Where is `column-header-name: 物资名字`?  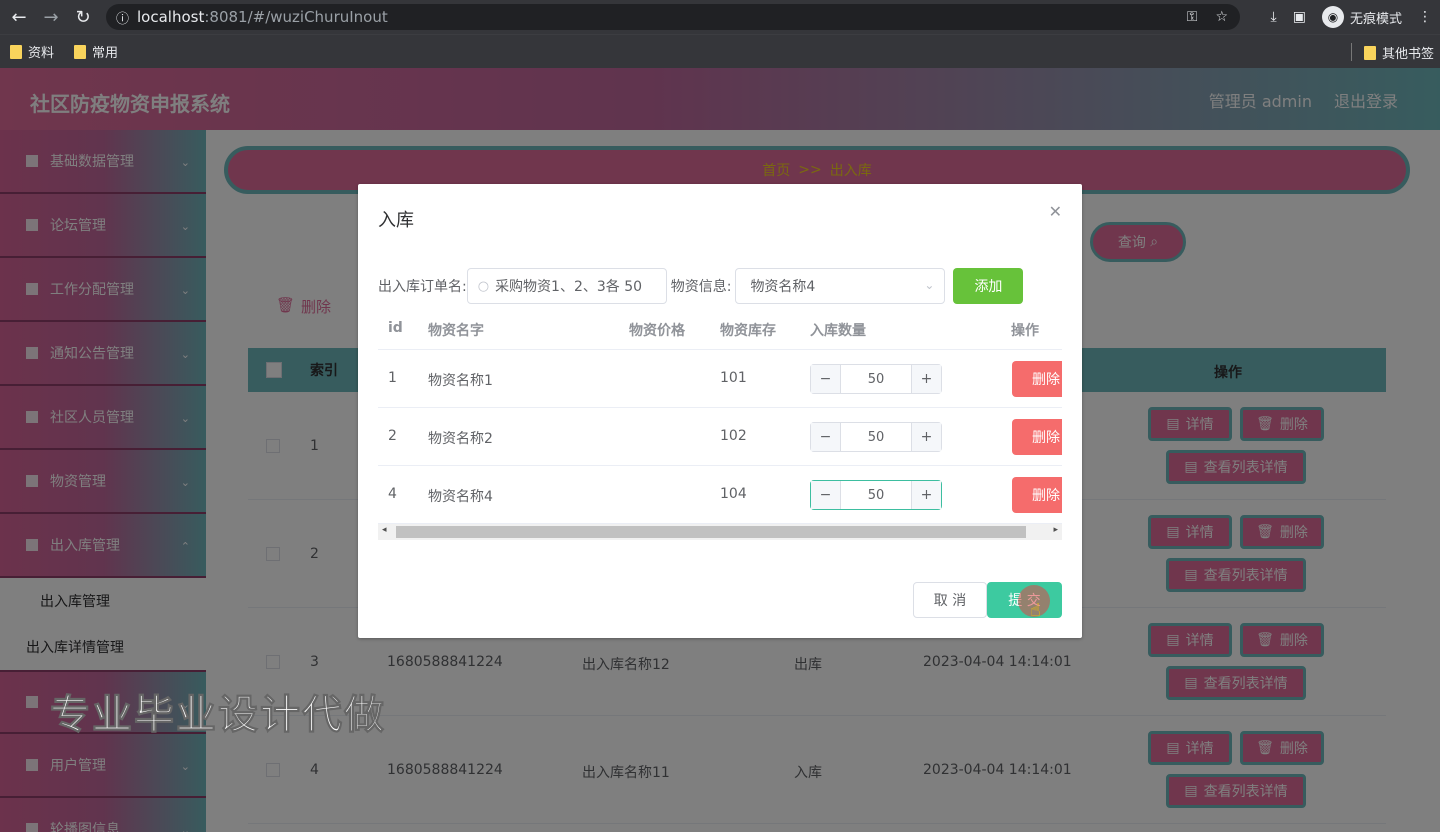
column-header-name: 物资名字 is located at coordinates (456, 331).